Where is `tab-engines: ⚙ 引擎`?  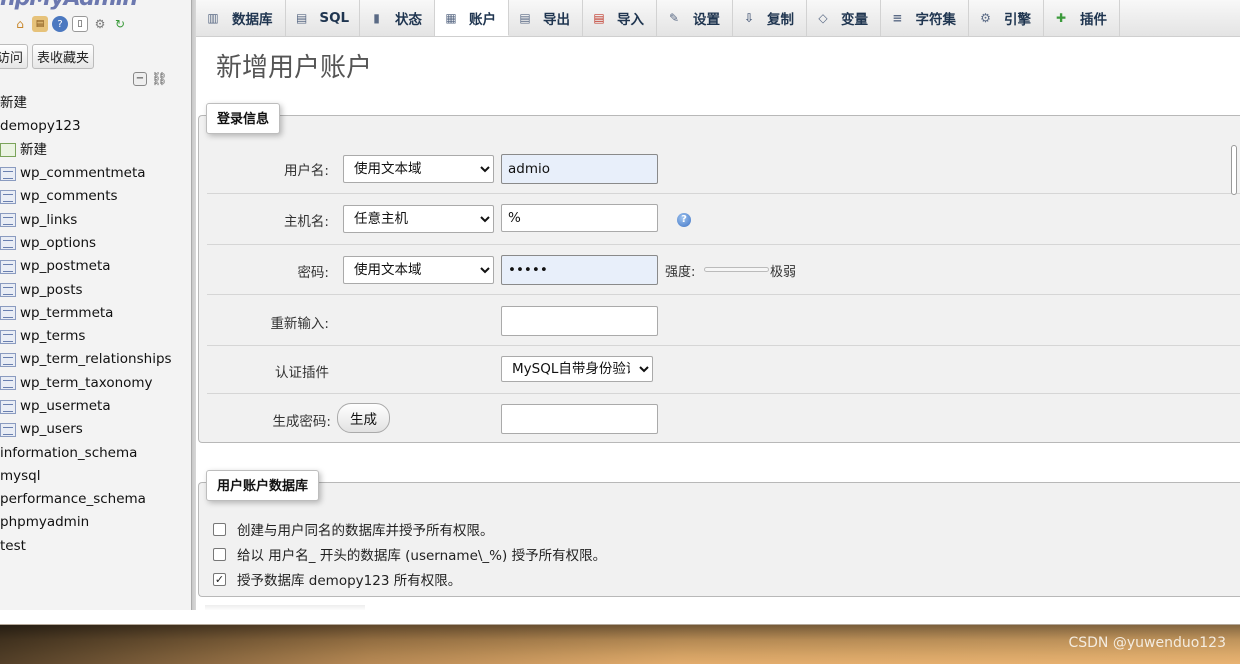 tab-engines: ⚙ 引擎 is located at coordinates (1006, 18).